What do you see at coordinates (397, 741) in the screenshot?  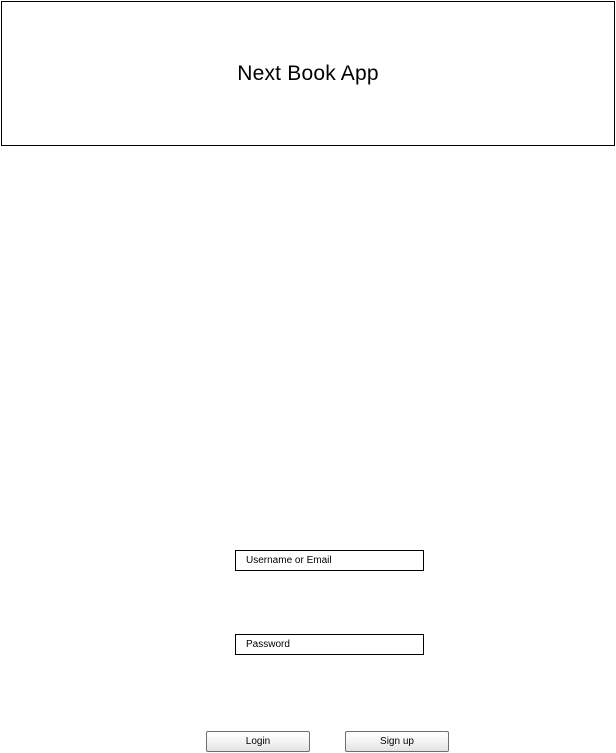 I see `signup-button: Sign up` at bounding box center [397, 741].